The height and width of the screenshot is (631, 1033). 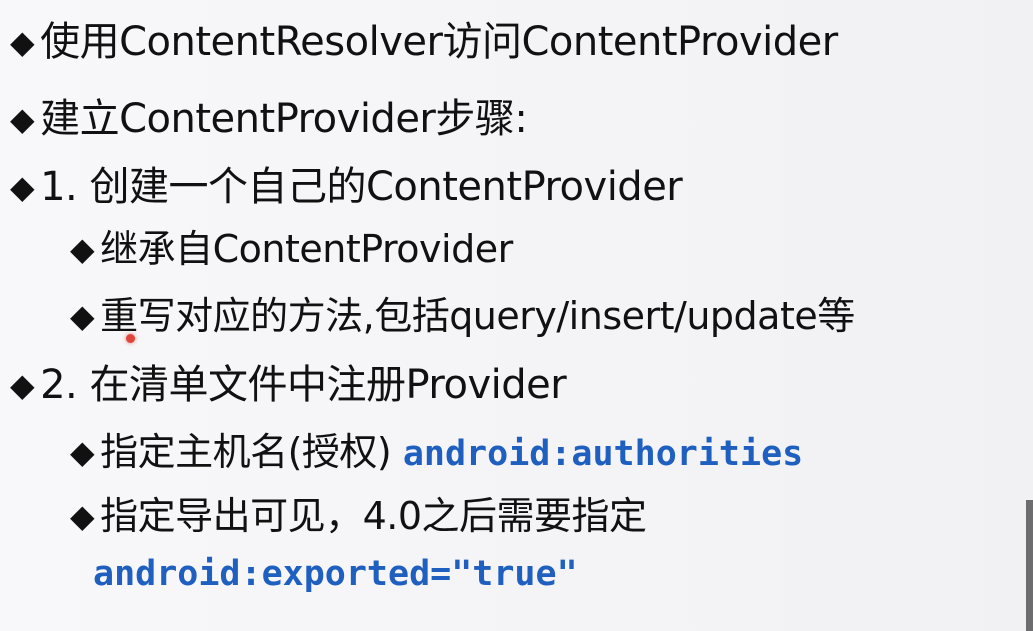 What do you see at coordinates (284, 119) in the screenshot?
I see `line-text: 建立ContentProvider步骤:` at bounding box center [284, 119].